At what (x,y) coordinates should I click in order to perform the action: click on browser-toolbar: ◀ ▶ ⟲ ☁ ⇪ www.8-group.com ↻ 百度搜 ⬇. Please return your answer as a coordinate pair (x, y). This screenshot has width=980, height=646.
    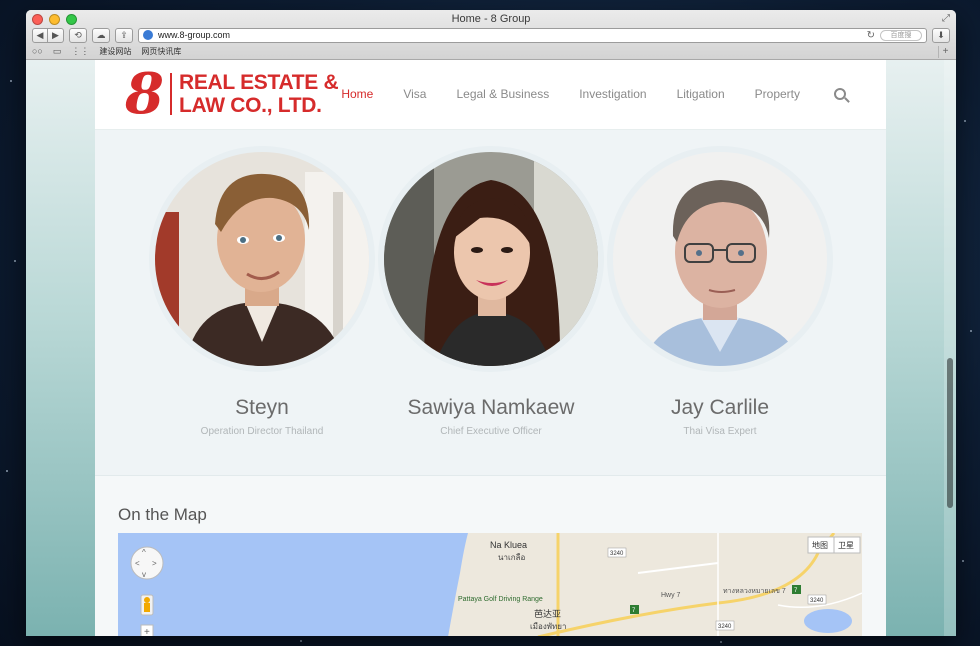
    Looking at the image, I should click on (491, 35).